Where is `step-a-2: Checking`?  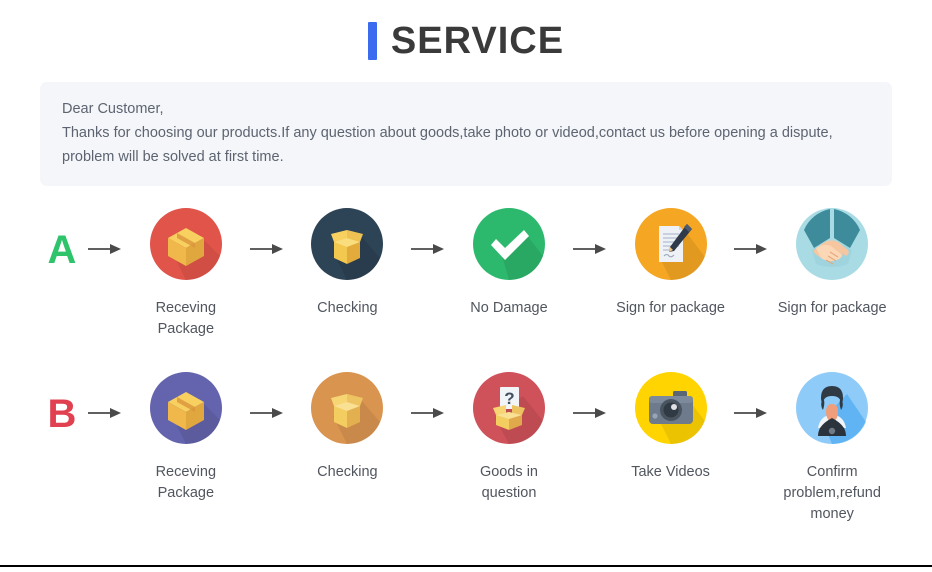
step-a-2: Checking is located at coordinates (348, 261).